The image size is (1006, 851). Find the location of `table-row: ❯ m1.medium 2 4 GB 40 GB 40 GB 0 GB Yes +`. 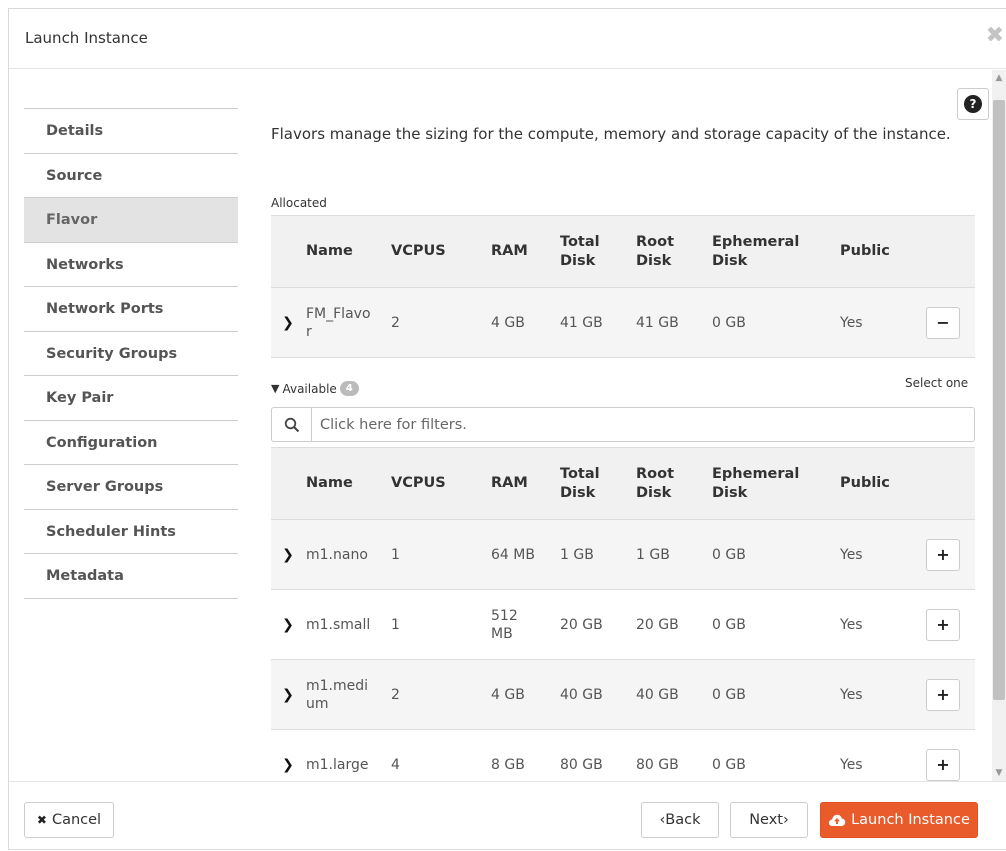

table-row: ❯ m1.medium 2 4 GB 40 GB 40 GB 0 GB Yes + is located at coordinates (623, 694).